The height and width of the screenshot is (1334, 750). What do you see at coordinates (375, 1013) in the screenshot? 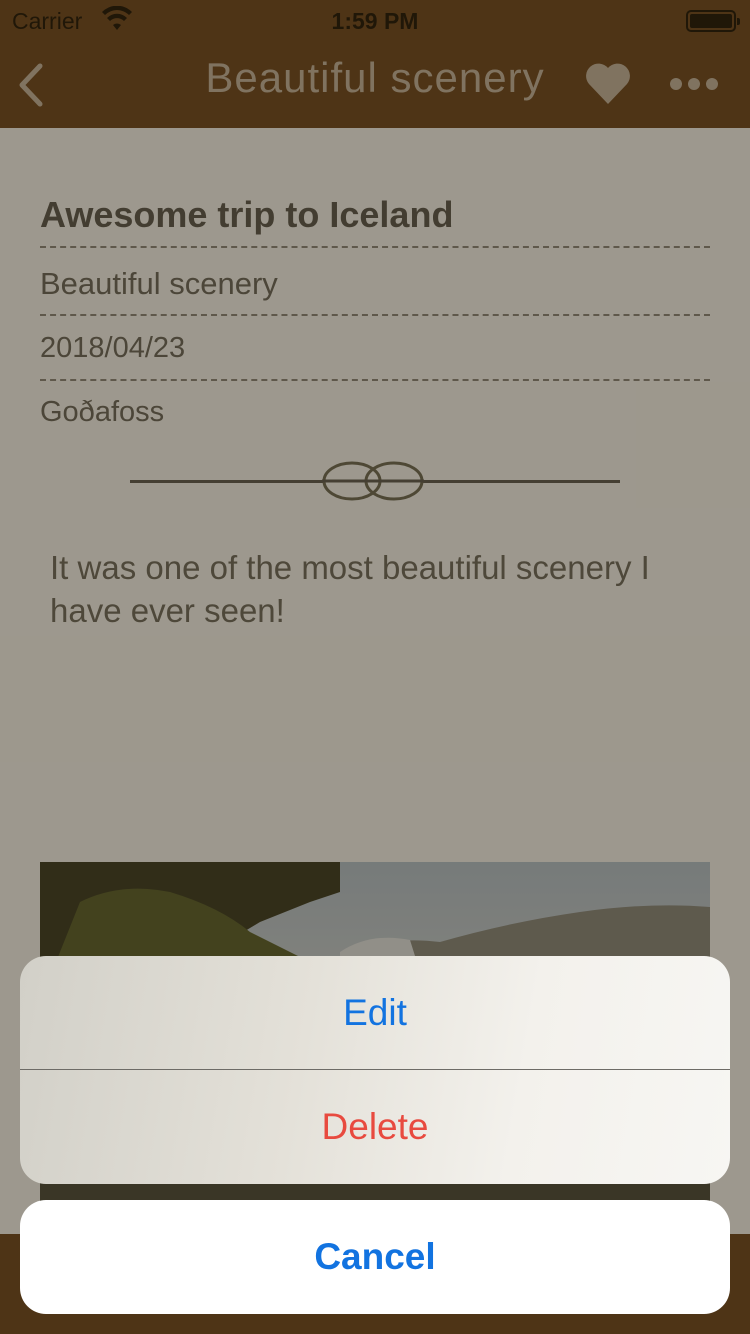
I see `edit-button: Edit` at bounding box center [375, 1013].